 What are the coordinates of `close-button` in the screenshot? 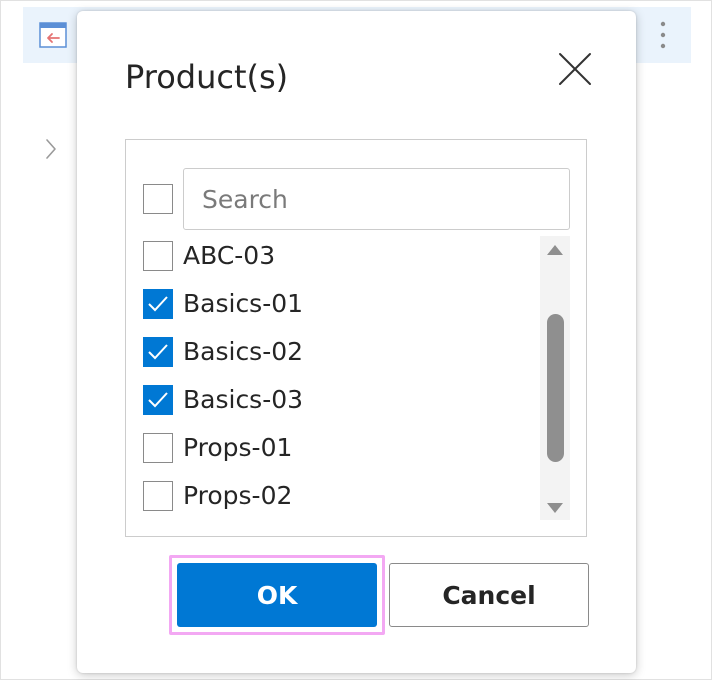 It's located at (575, 69).